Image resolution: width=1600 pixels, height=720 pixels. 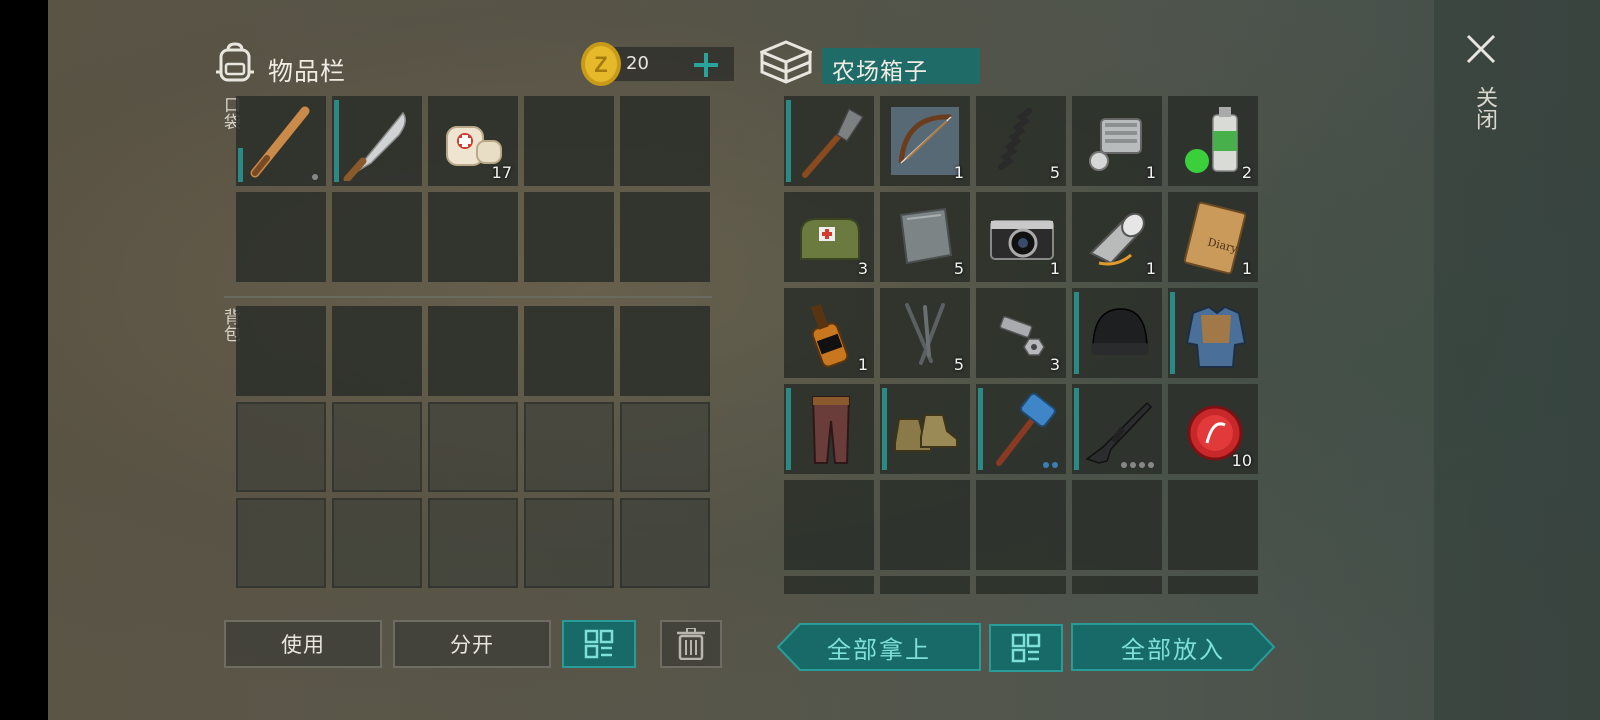 I want to click on sledgehammer-icon, so click(x=1026, y=429).